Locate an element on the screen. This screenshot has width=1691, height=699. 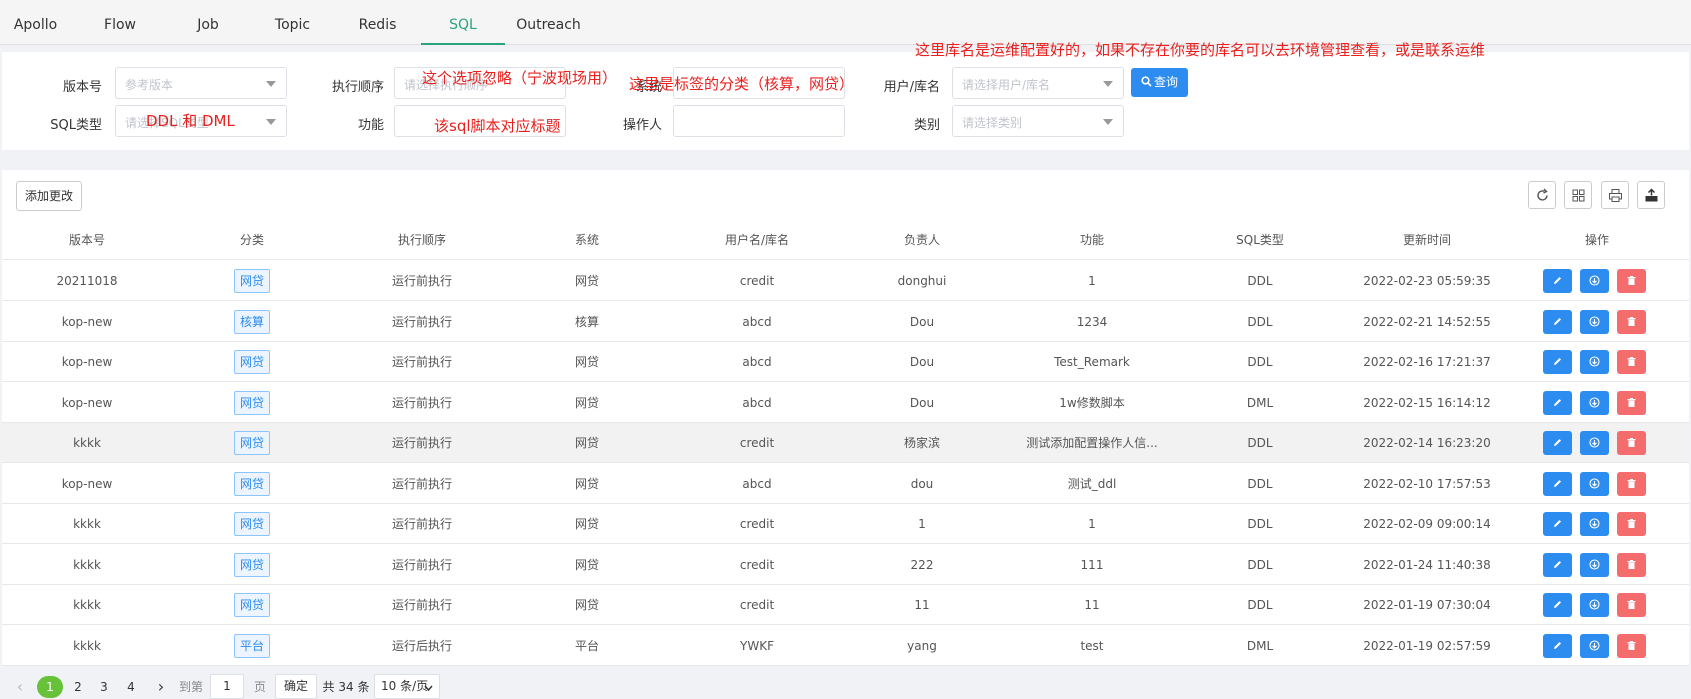
user-db-select: 请选择用户/库名 is located at coordinates (1038, 83).